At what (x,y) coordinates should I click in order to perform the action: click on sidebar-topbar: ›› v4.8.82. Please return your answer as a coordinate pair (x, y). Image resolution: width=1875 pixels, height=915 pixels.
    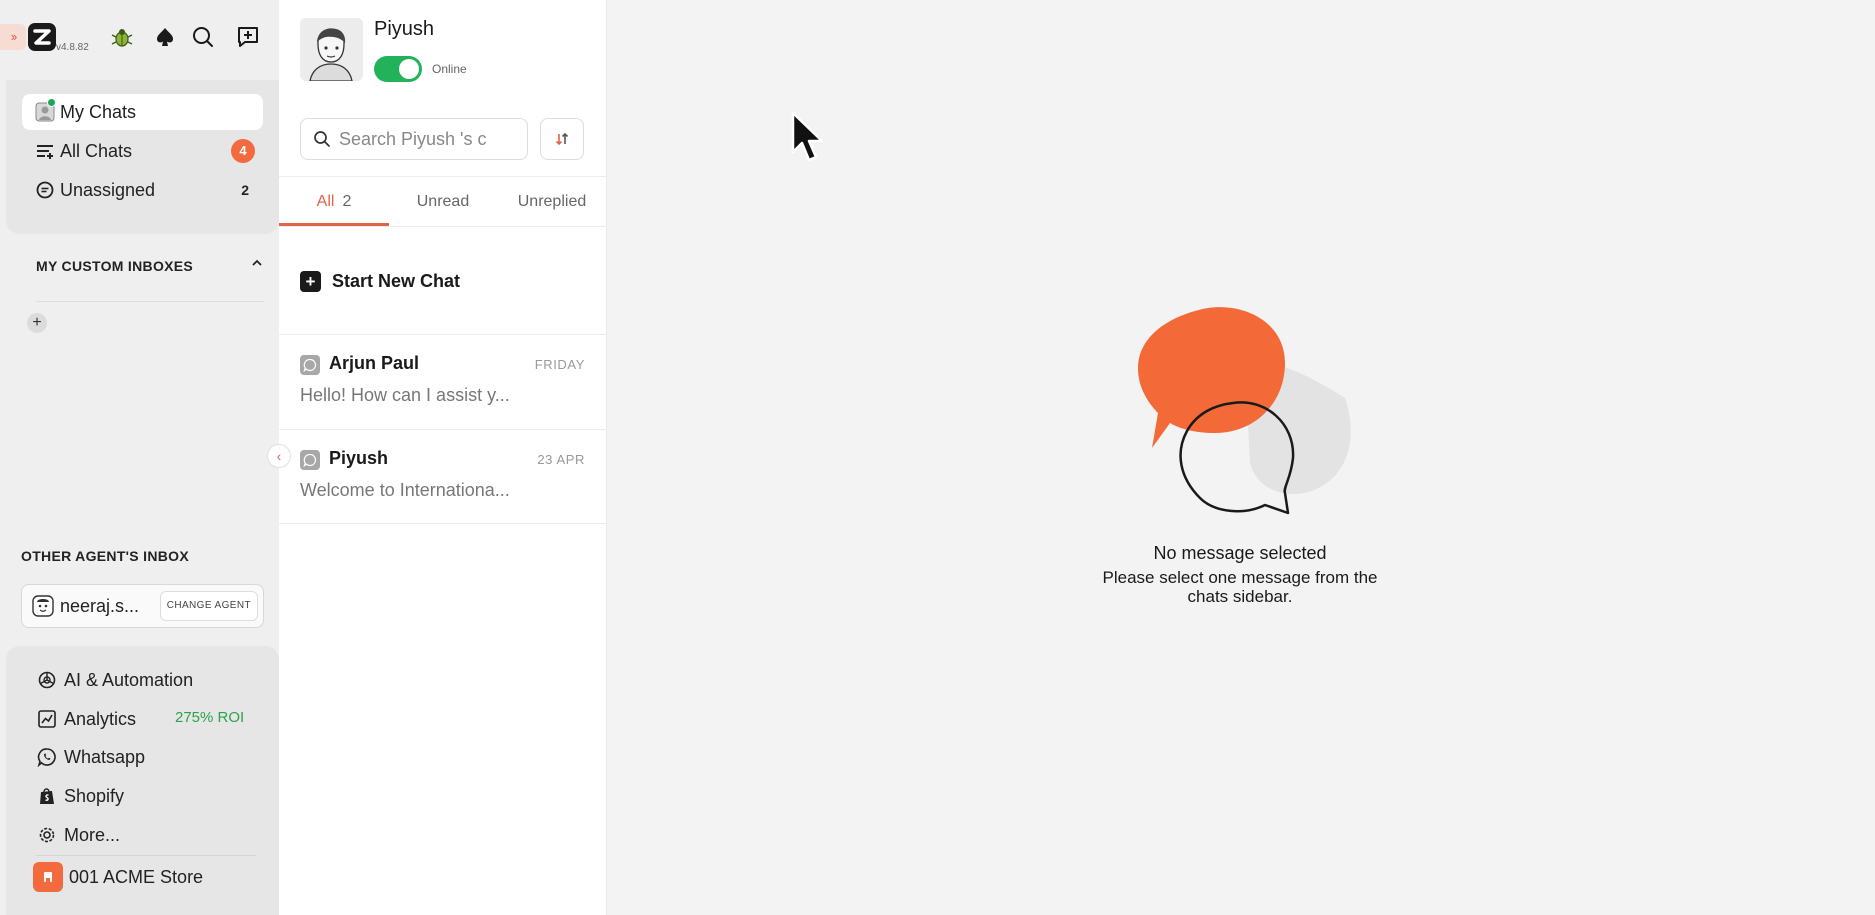
    Looking at the image, I should click on (139, 40).